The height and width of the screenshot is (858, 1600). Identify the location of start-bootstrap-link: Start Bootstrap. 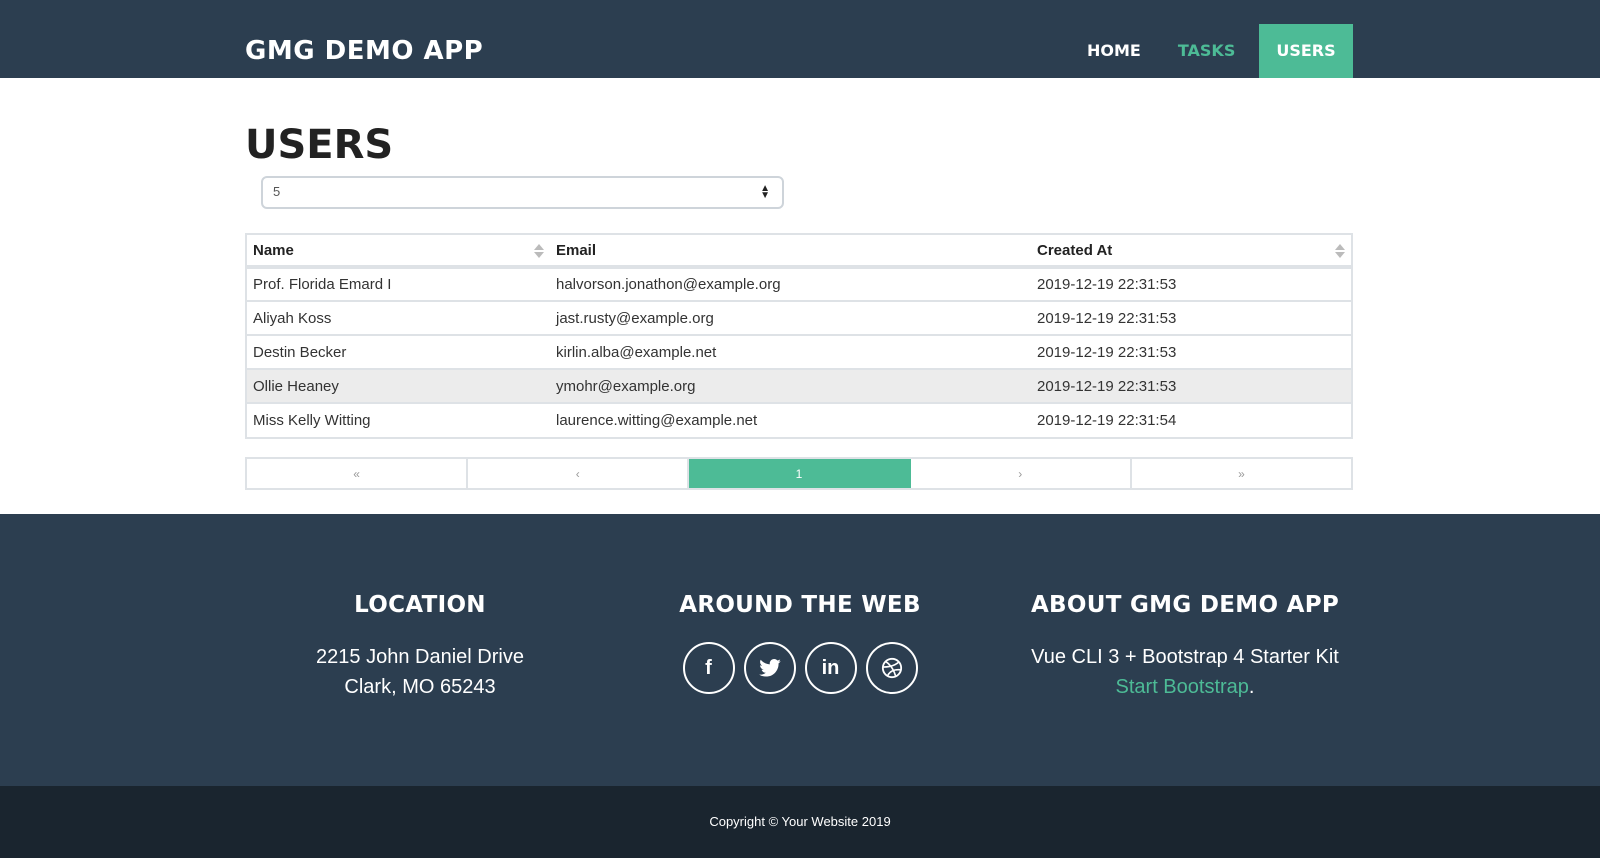
(1182, 687).